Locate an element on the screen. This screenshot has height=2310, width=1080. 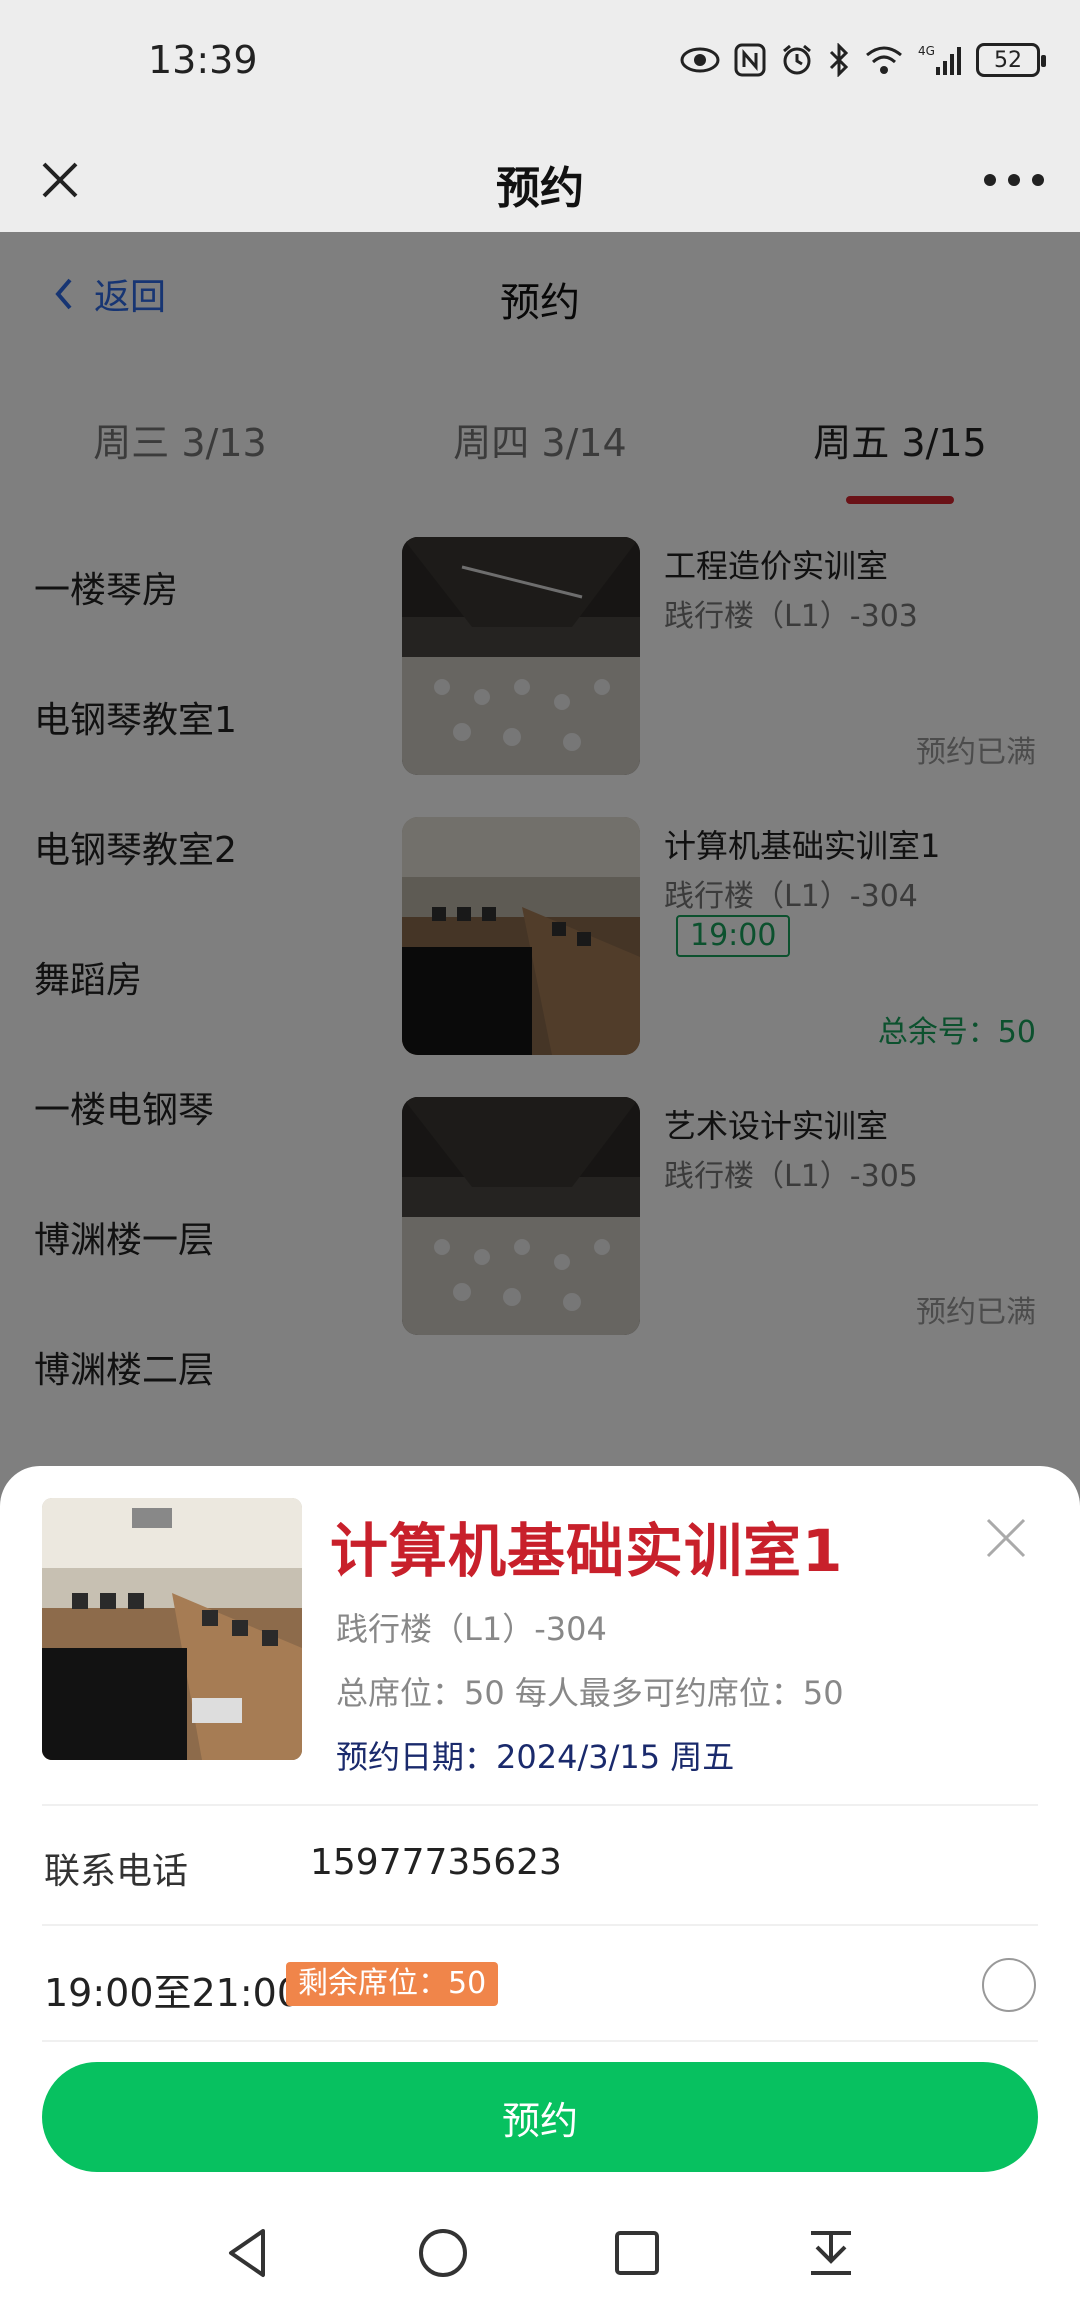
remaining-seats-badge: 剩余席位：50 is located at coordinates (392, 1984).